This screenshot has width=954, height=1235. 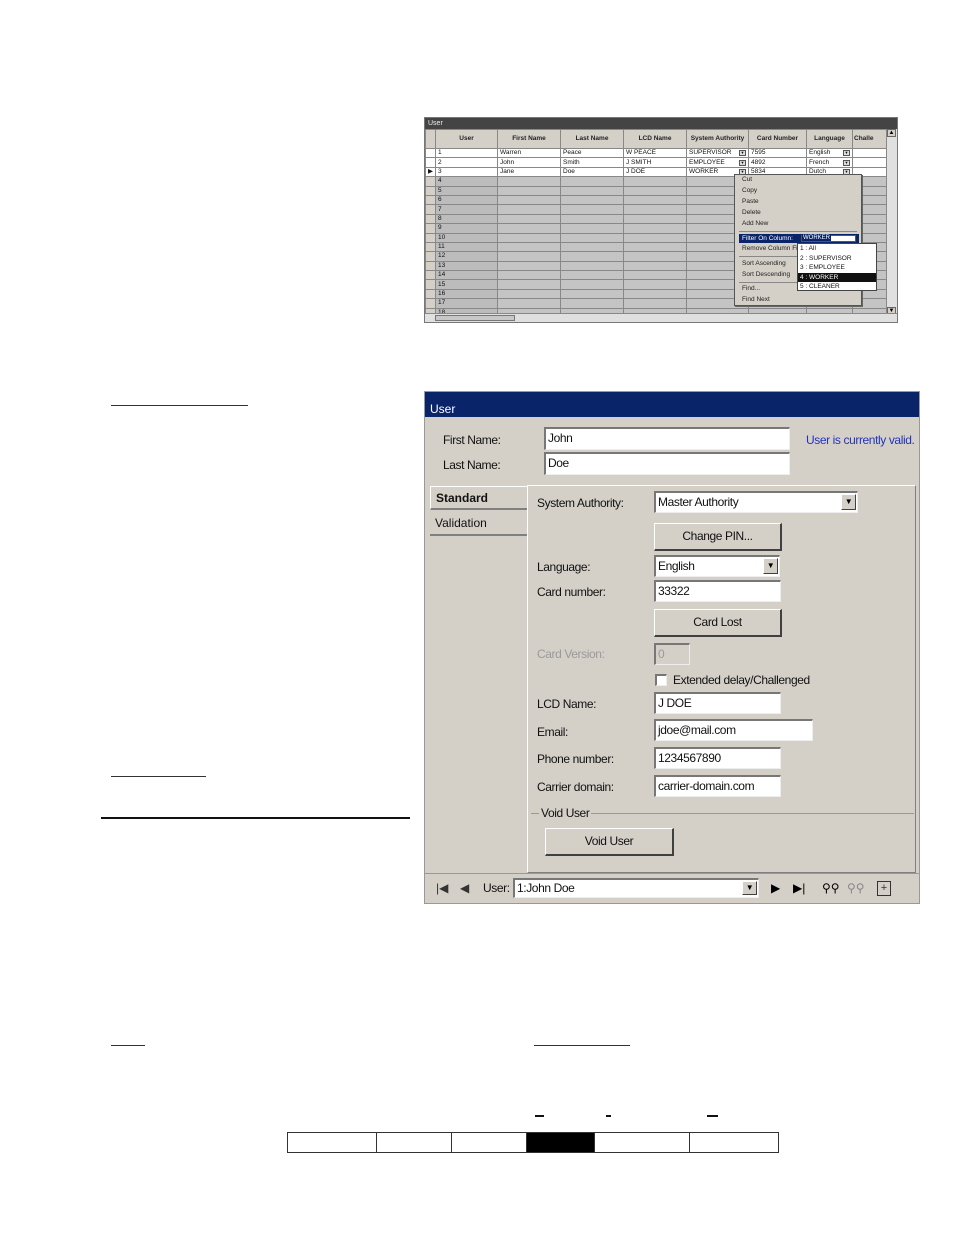 What do you see at coordinates (777, 139) in the screenshot?
I see `col-header-card-number: Card Number` at bounding box center [777, 139].